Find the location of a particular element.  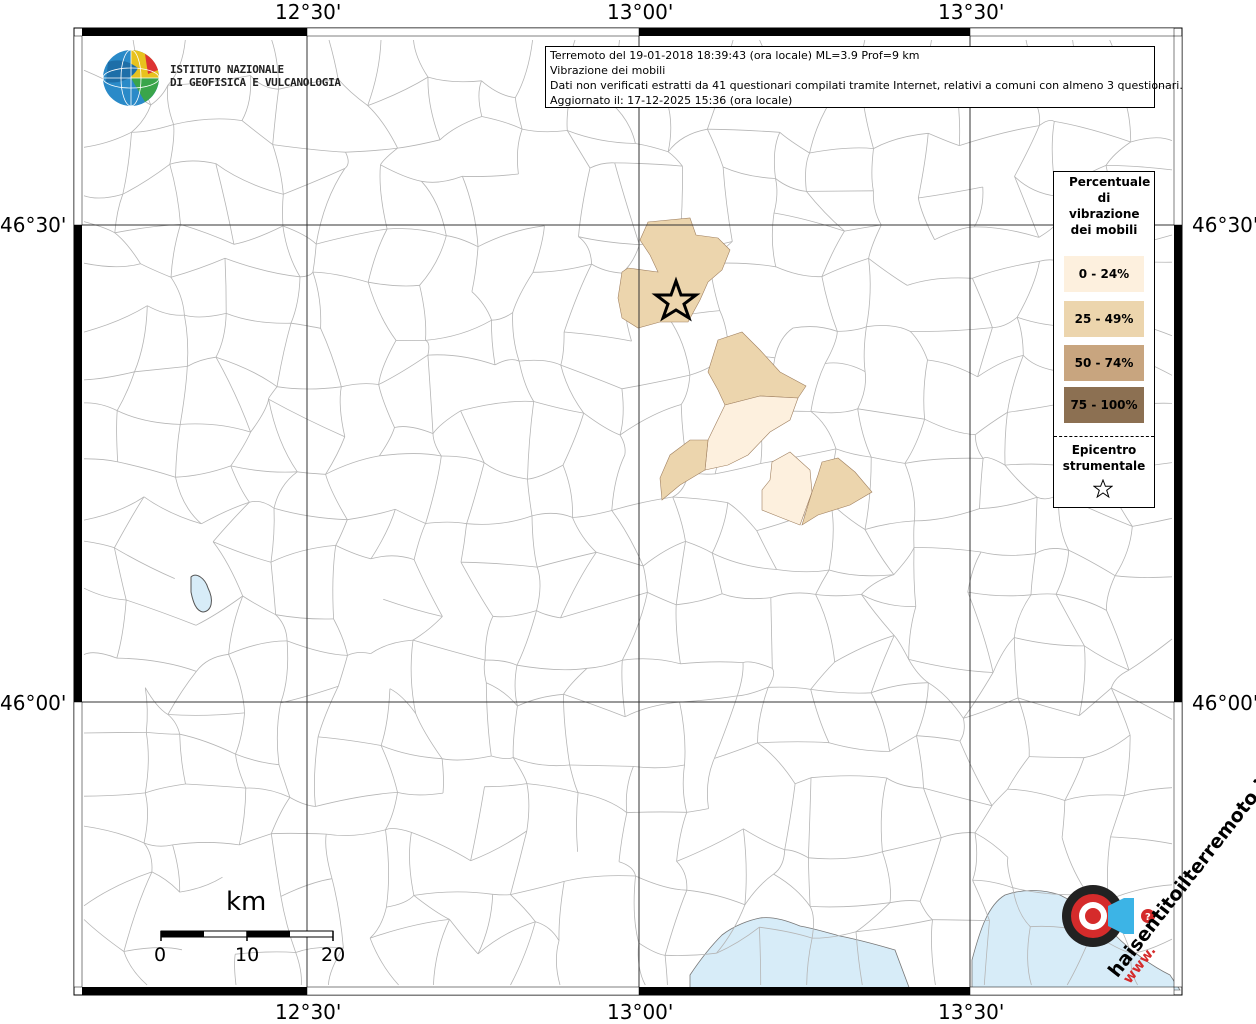

sea-lagoon-west is located at coordinates (800, 954).